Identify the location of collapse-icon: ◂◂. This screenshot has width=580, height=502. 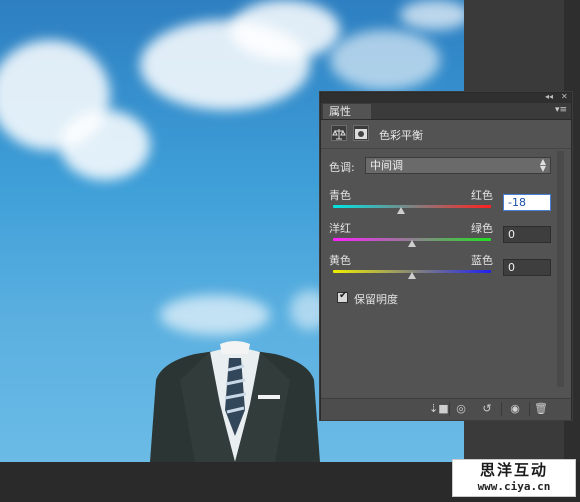
(549, 96).